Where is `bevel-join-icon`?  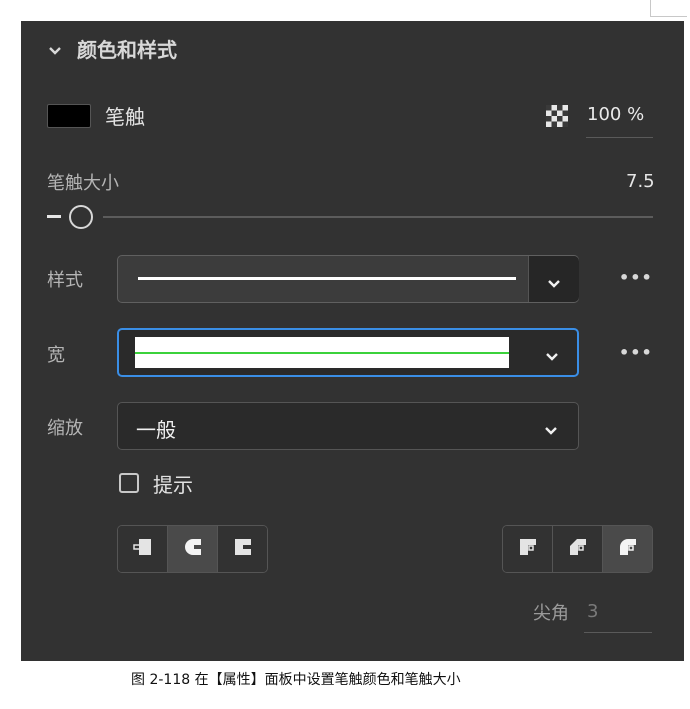 bevel-join-icon is located at coordinates (578, 549).